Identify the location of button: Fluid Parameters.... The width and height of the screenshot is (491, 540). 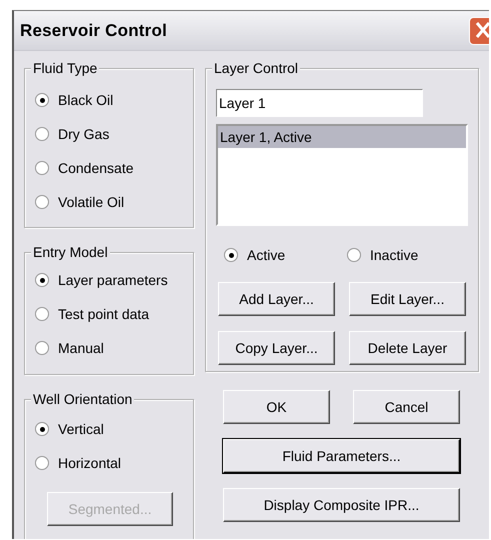
(341, 456).